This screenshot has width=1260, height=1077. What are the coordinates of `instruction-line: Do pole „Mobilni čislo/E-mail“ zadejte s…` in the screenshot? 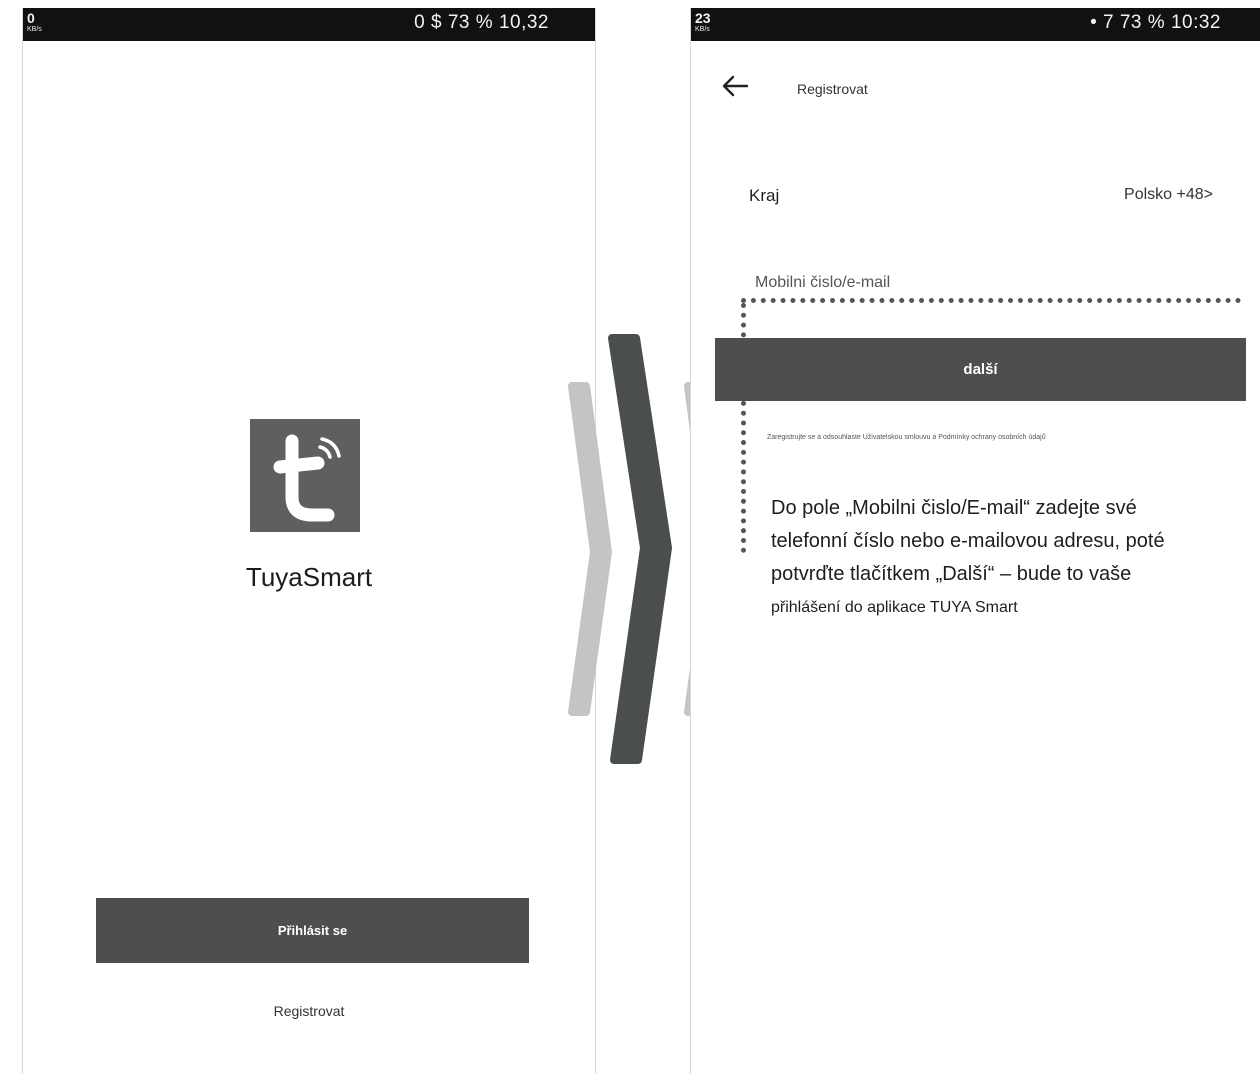 It's located at (954, 508).